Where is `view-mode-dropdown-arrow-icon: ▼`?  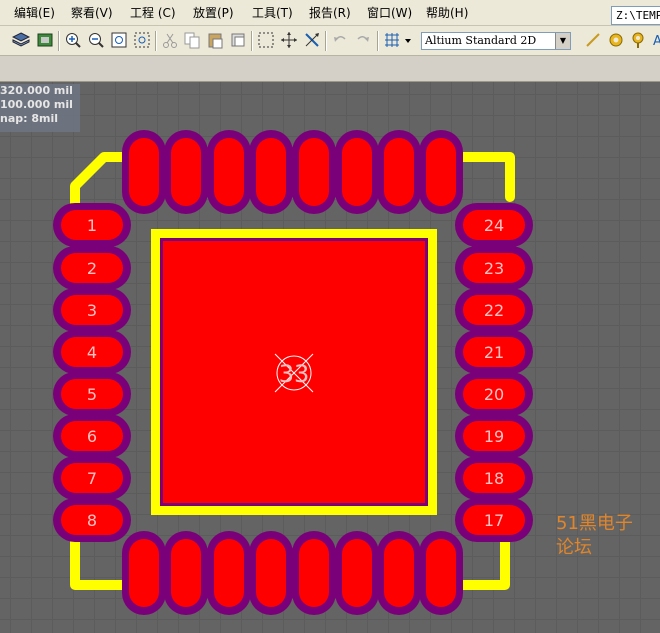
view-mode-dropdown-arrow-icon: ▼ is located at coordinates (562, 41).